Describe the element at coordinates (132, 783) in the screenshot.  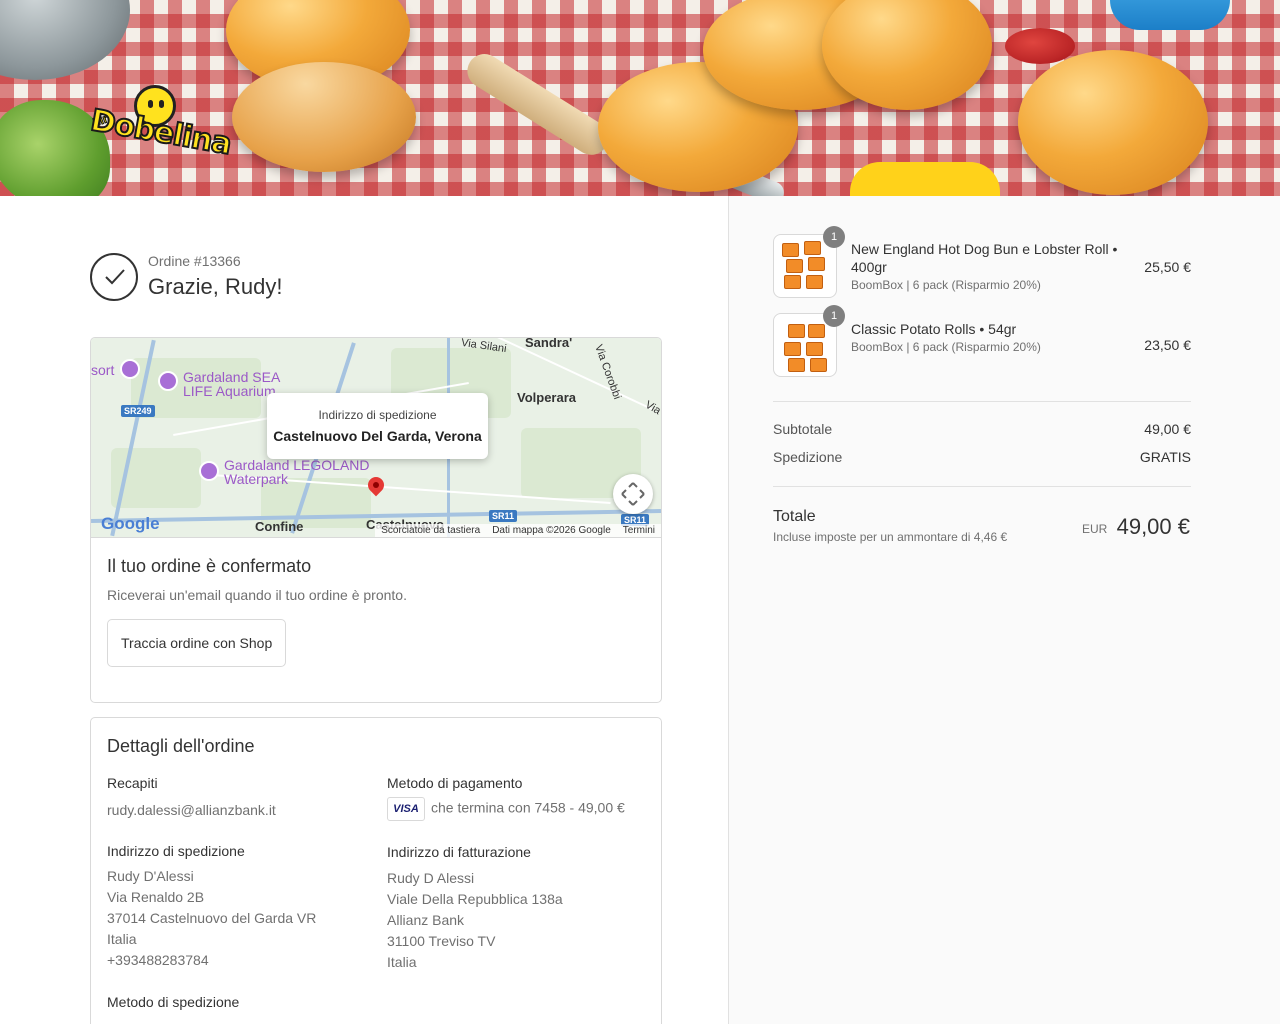
I see `contact-label: Recapiti` at that location.